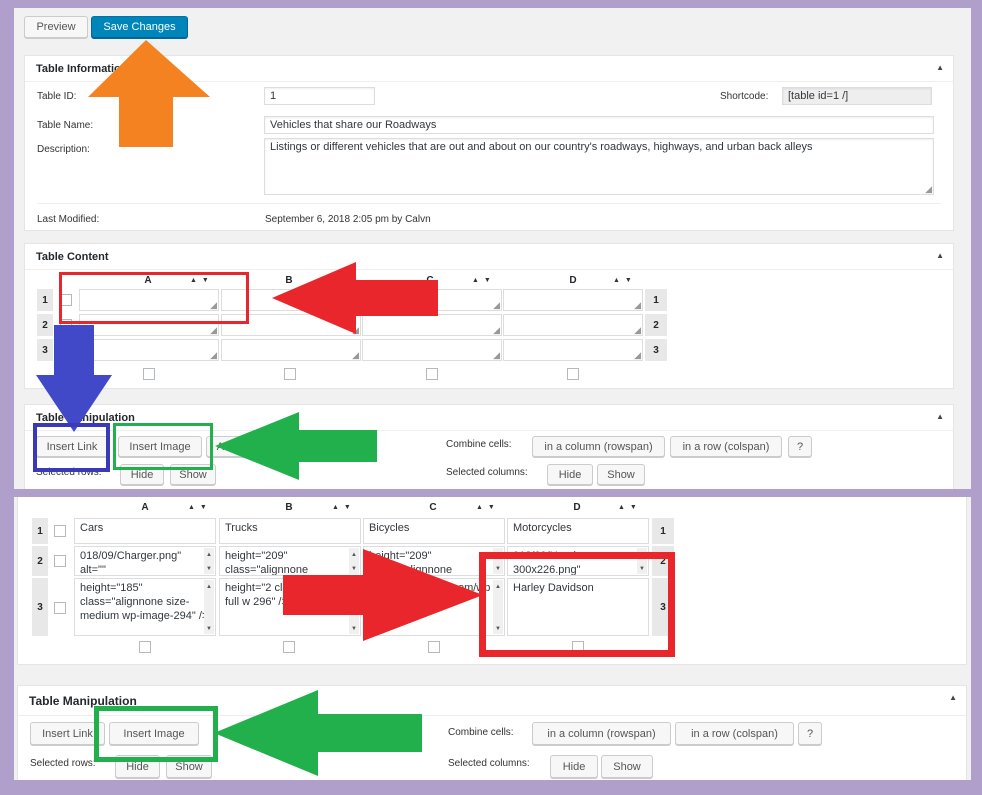 The height and width of the screenshot is (795, 982). What do you see at coordinates (577, 604) in the screenshot?
I see `highlight-box-harley-cell` at bounding box center [577, 604].